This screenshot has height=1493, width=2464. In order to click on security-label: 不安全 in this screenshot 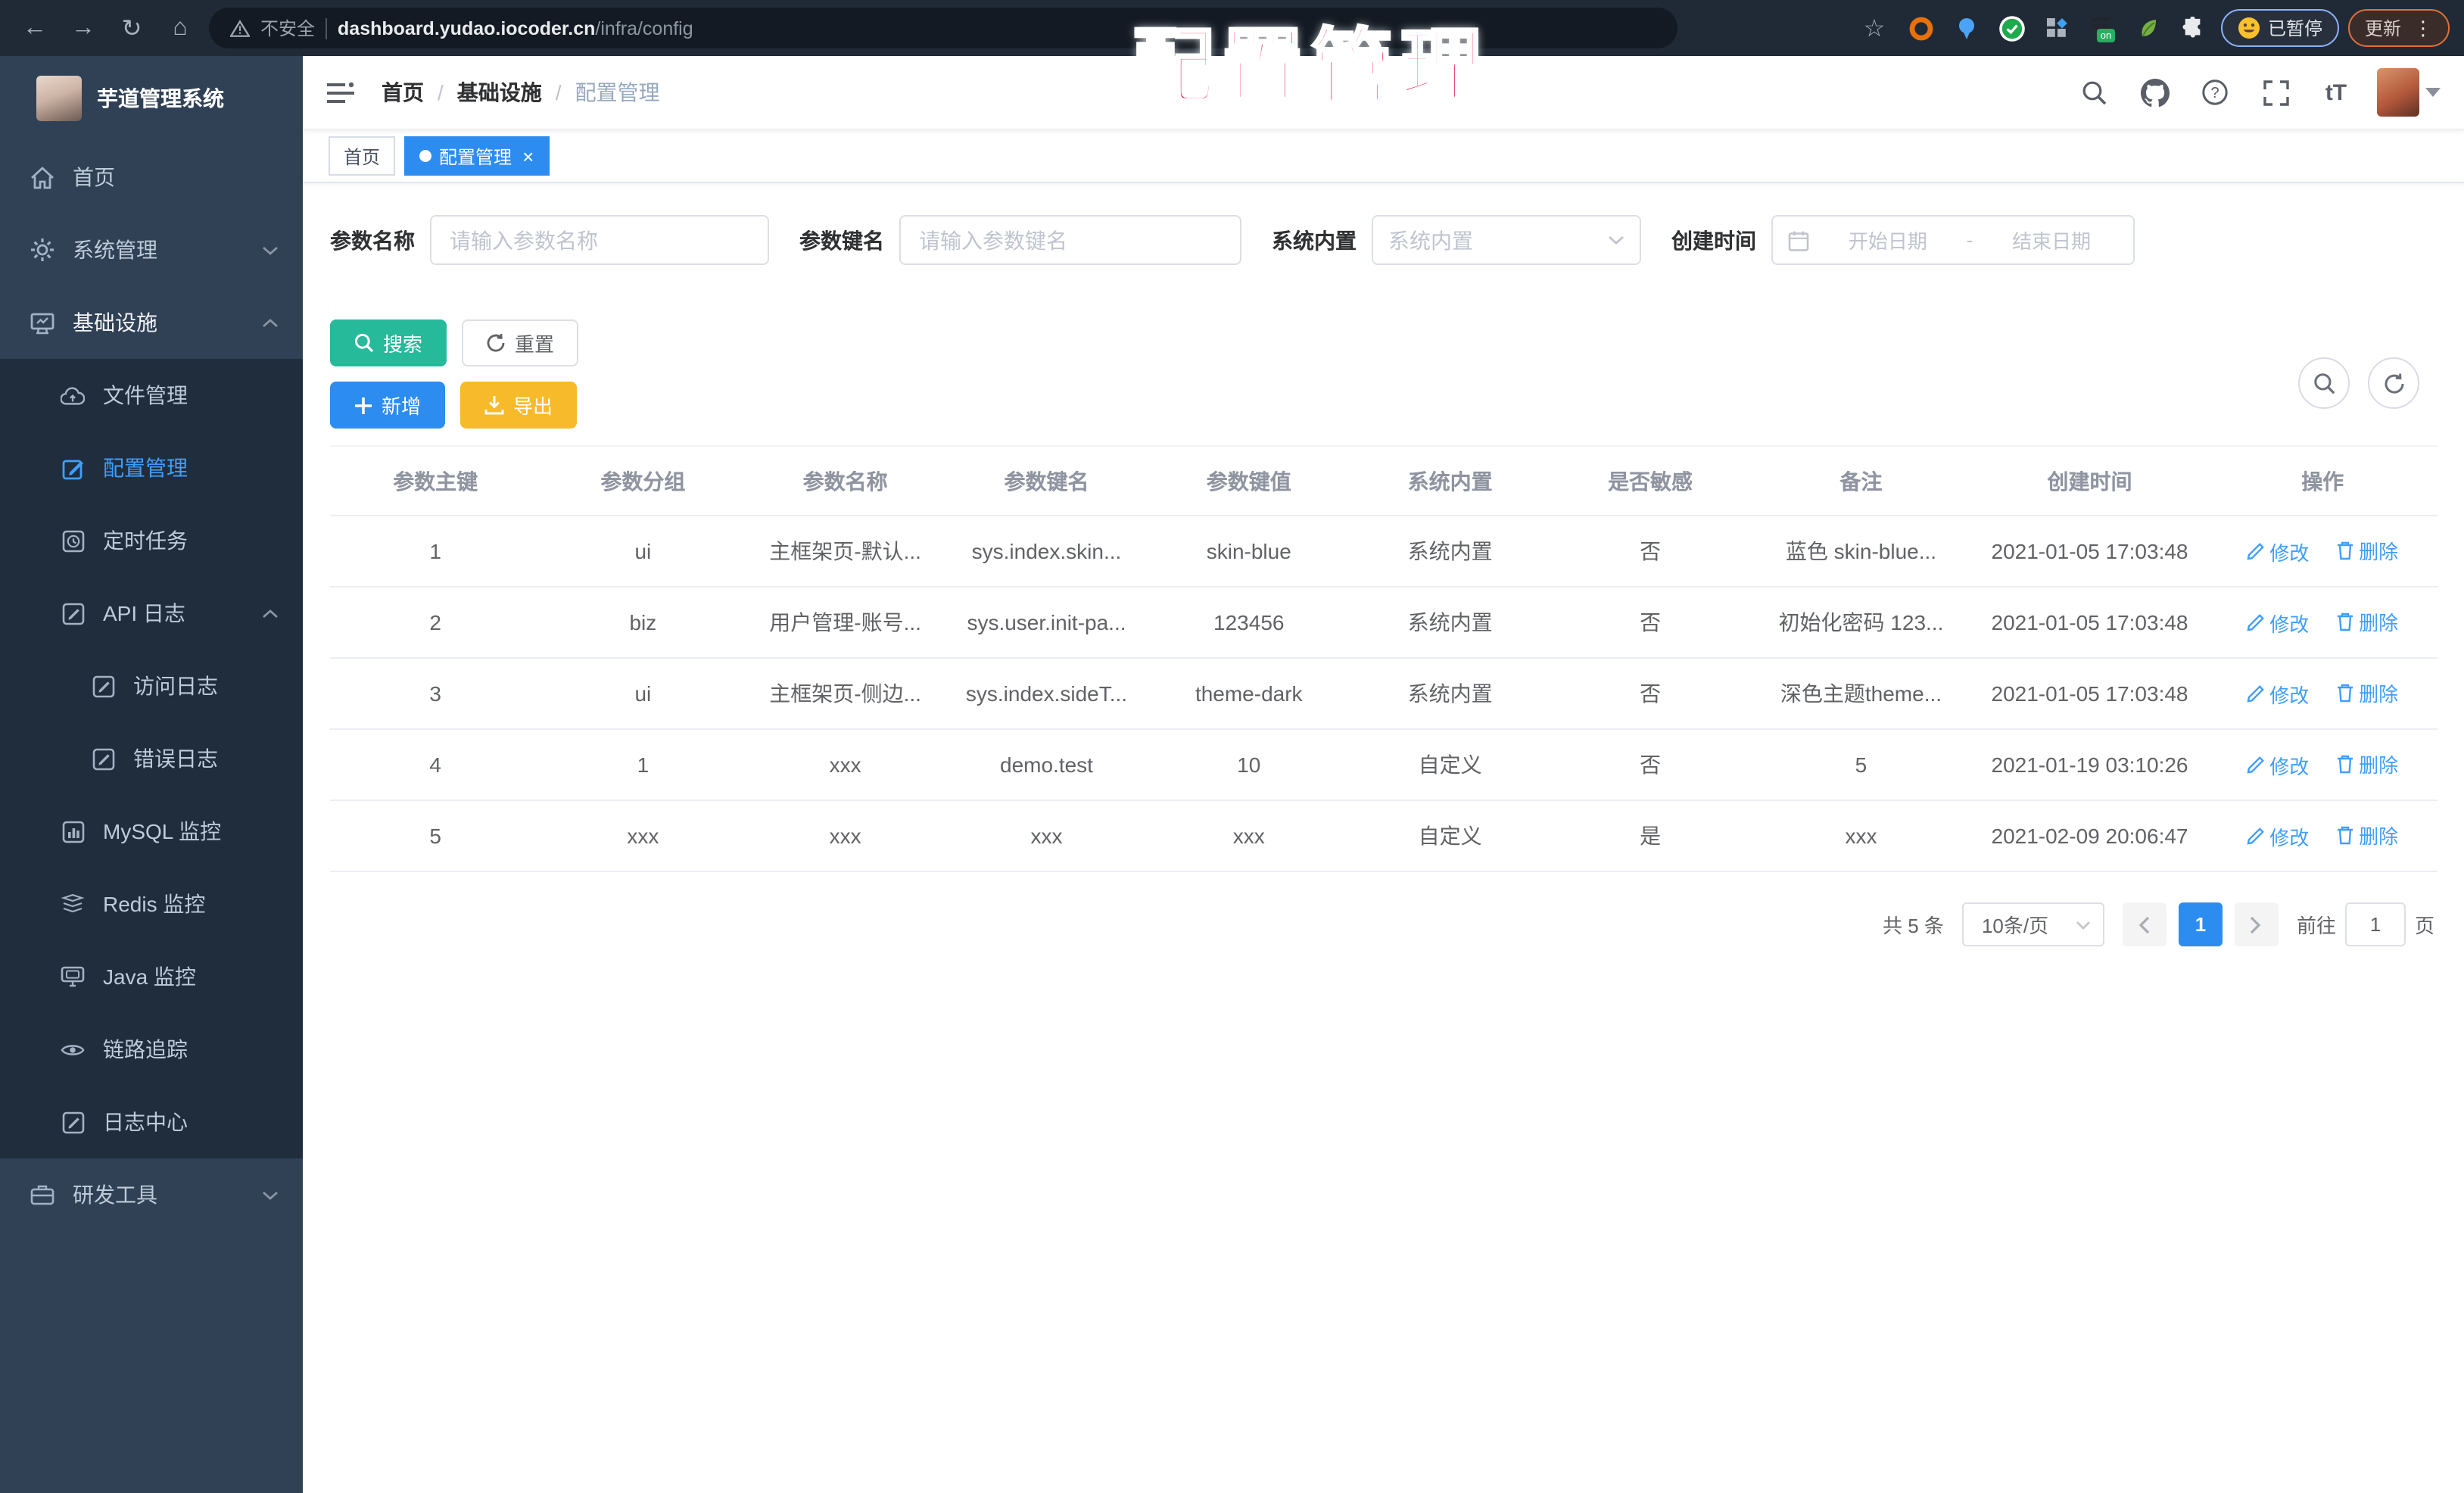, I will do `click(287, 28)`.